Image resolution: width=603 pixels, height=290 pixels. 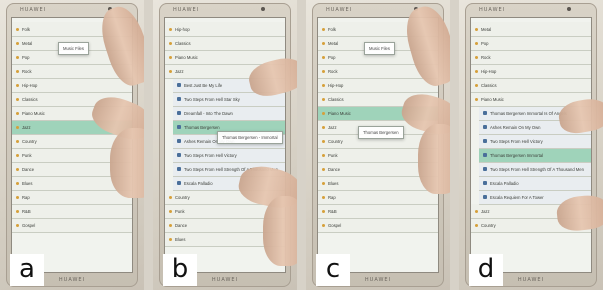 What do you see at coordinates (531, 57) in the screenshot?
I see `folder-row: Rock` at bounding box center [531, 57].